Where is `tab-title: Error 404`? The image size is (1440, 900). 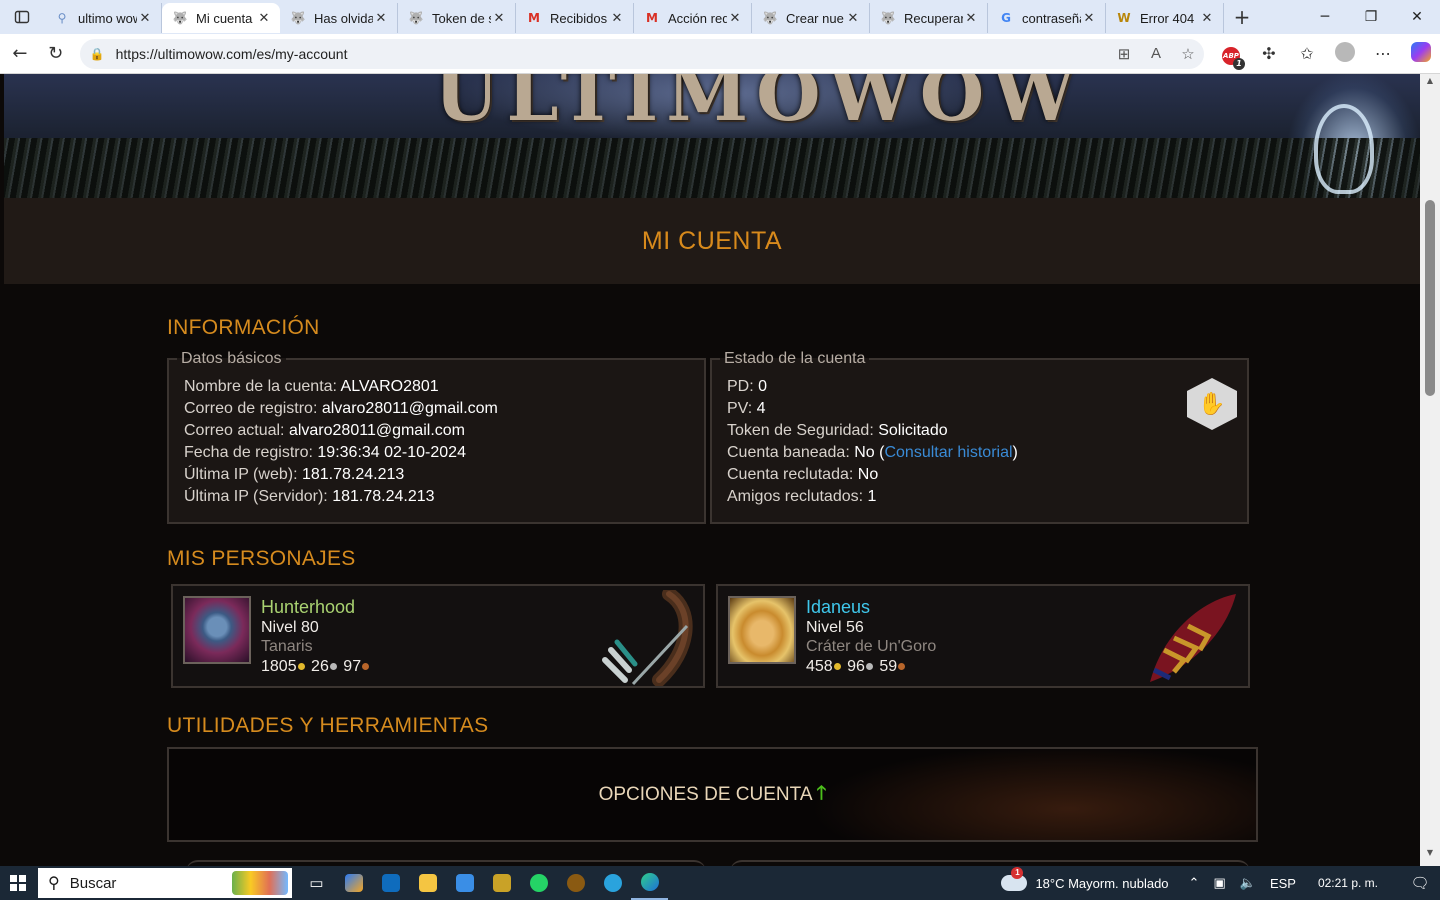
tab-title: Error 404 is located at coordinates (1169, 18).